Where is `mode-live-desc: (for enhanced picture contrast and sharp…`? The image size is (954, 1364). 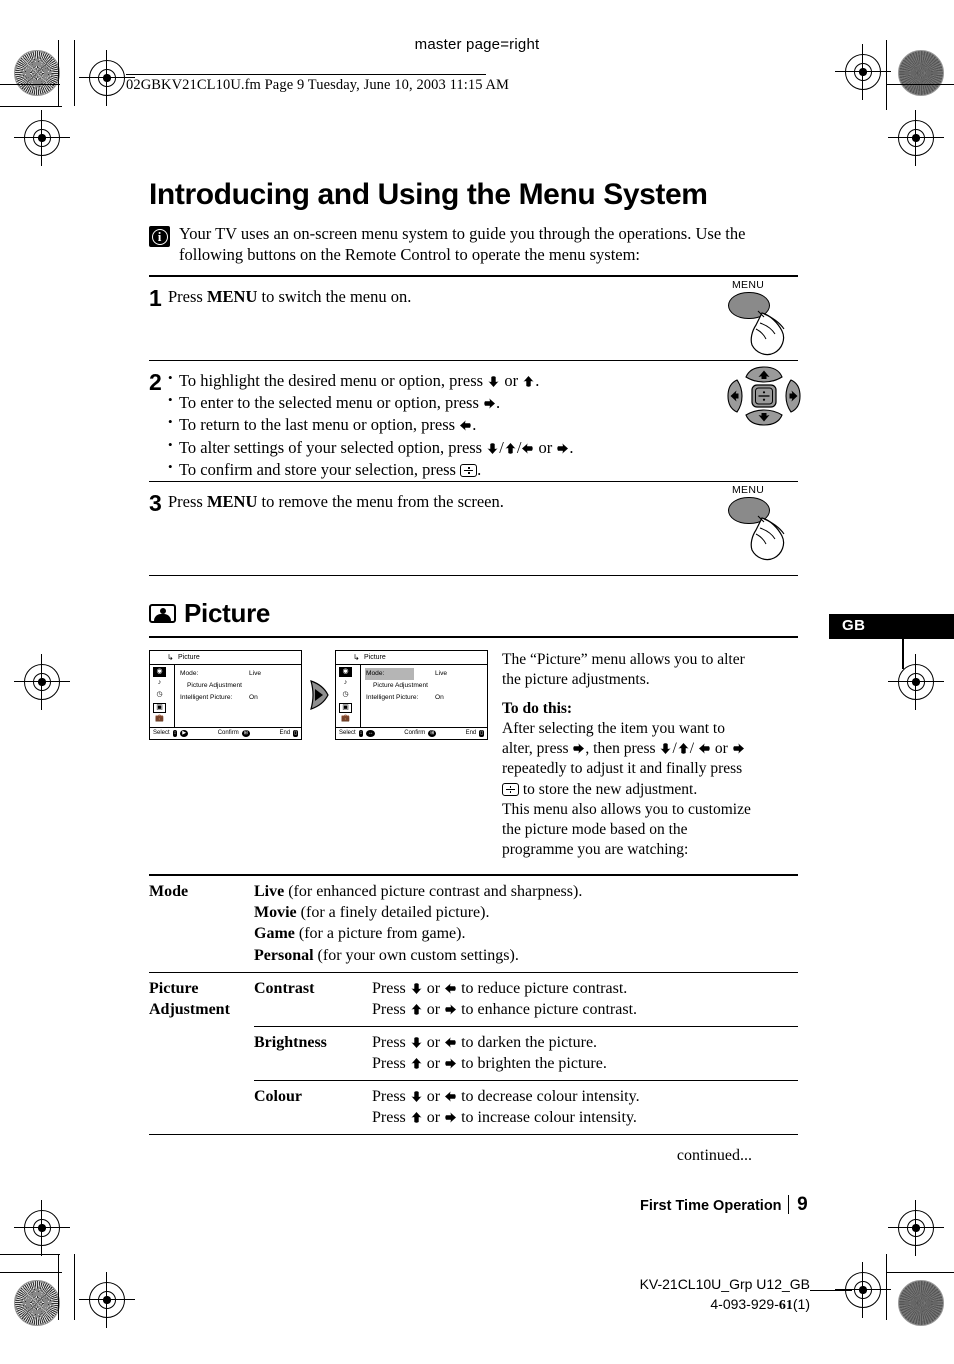
mode-live-desc: (for enhanced picture contrast and sharp… is located at coordinates (433, 892).